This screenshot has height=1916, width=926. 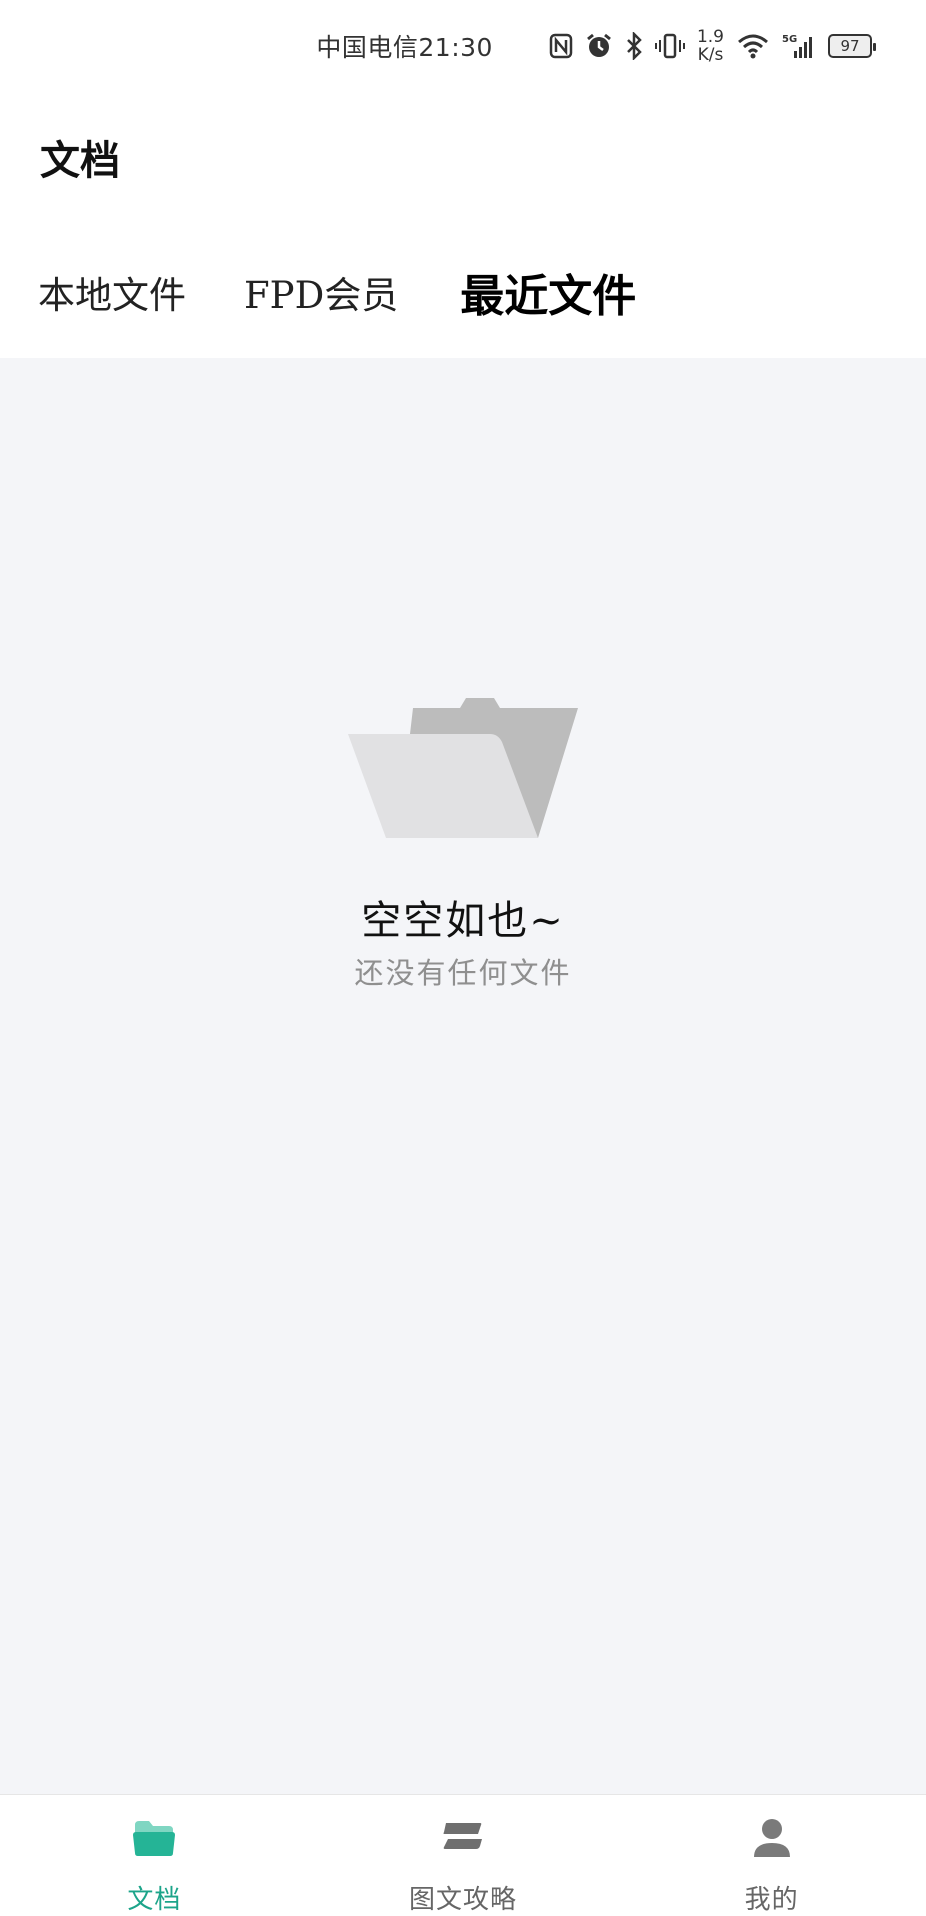 What do you see at coordinates (799, 46) in the screenshot?
I see `signal-5g-icon: 5G` at bounding box center [799, 46].